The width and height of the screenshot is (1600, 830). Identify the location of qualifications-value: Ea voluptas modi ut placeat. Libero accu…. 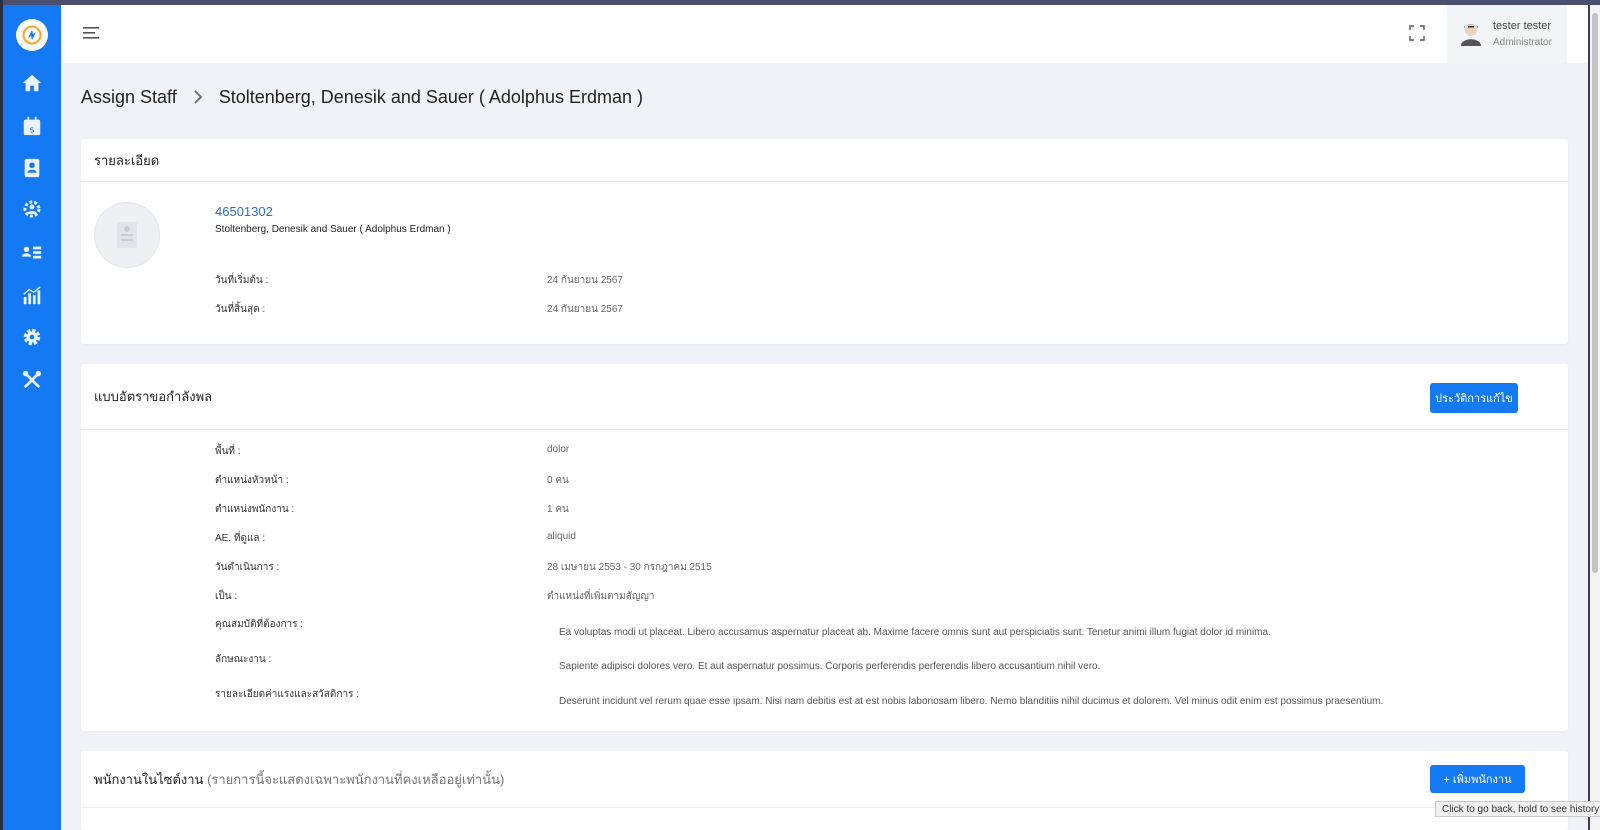
(915, 632).